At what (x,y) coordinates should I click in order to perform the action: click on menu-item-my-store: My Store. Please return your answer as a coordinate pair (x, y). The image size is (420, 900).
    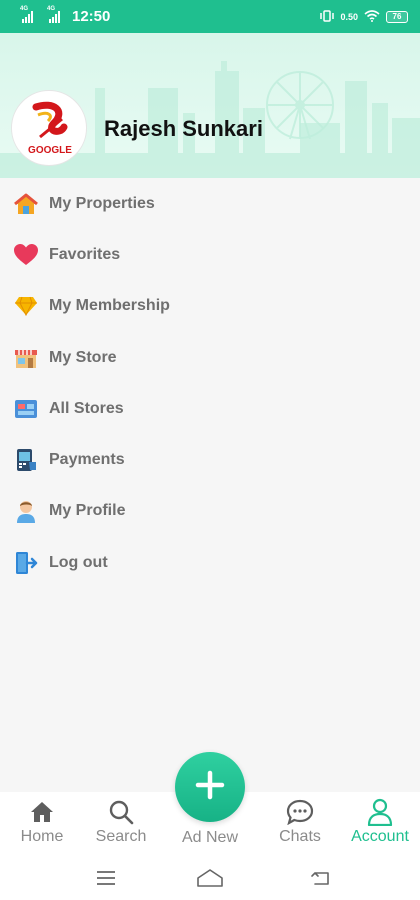
    Looking at the image, I should click on (210, 357).